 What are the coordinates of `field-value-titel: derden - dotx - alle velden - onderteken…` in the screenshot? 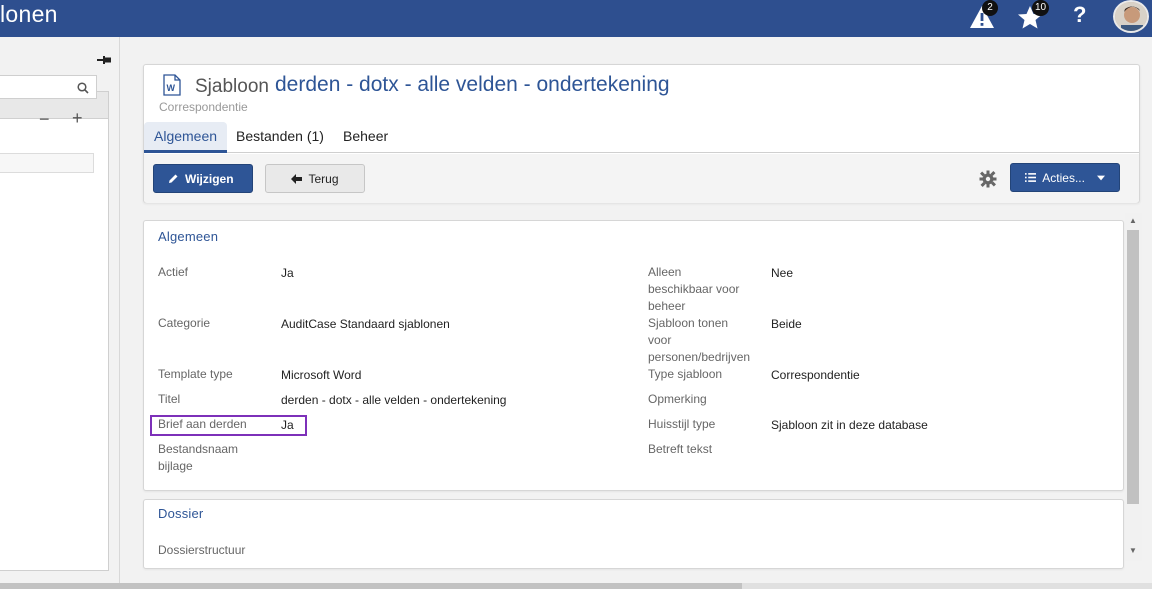 It's located at (394, 400).